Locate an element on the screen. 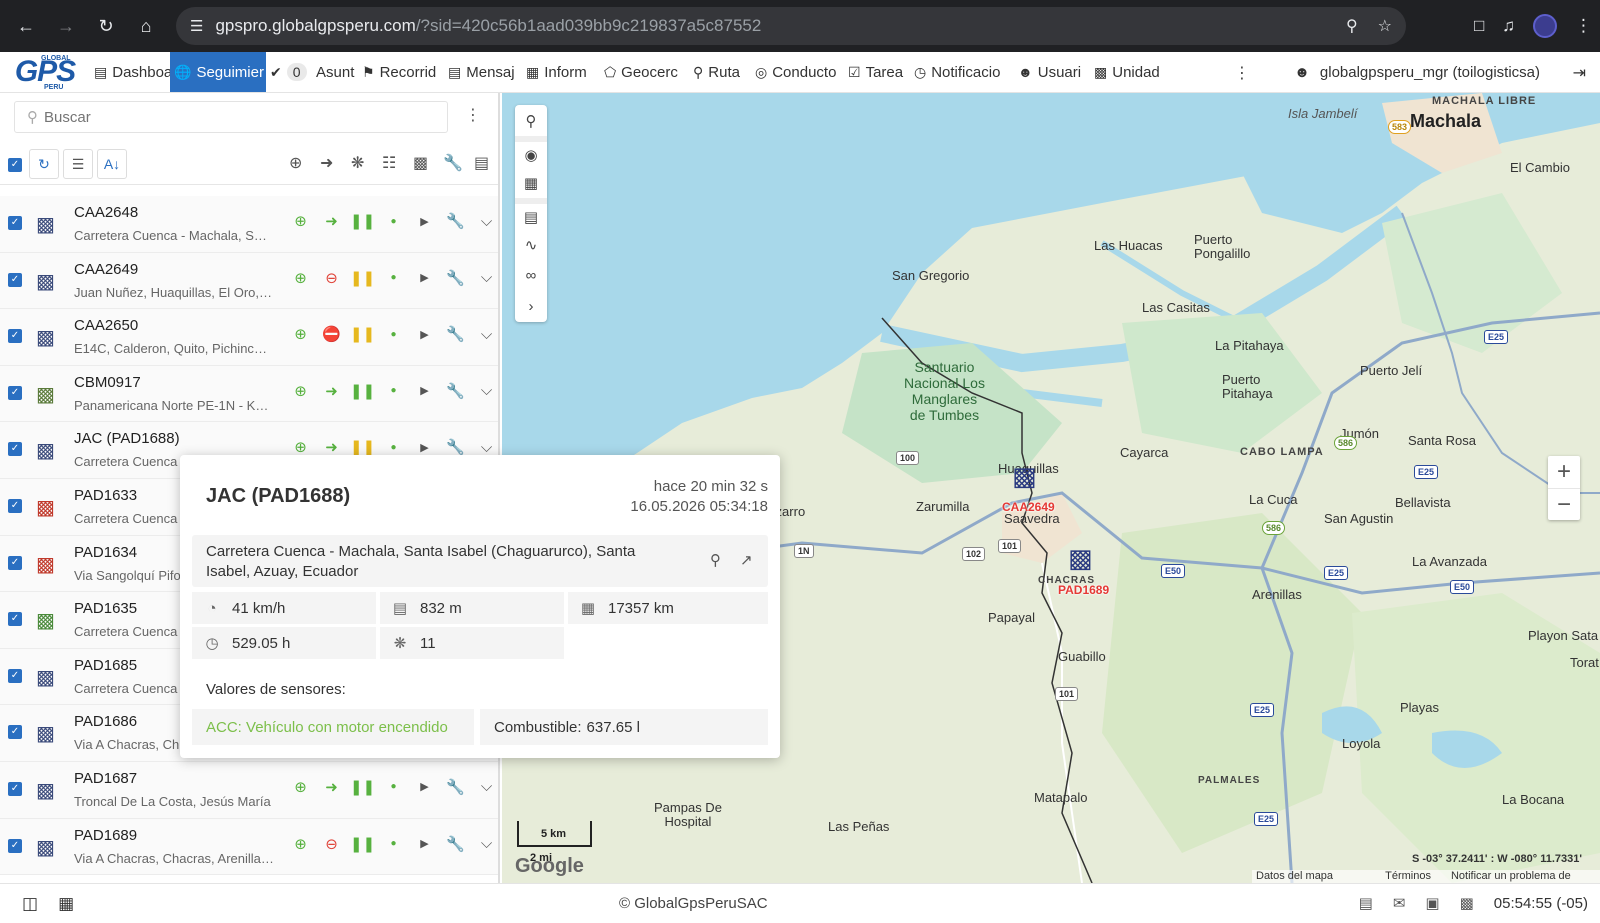  map-search-icon: ⚲ is located at coordinates (531, 120).